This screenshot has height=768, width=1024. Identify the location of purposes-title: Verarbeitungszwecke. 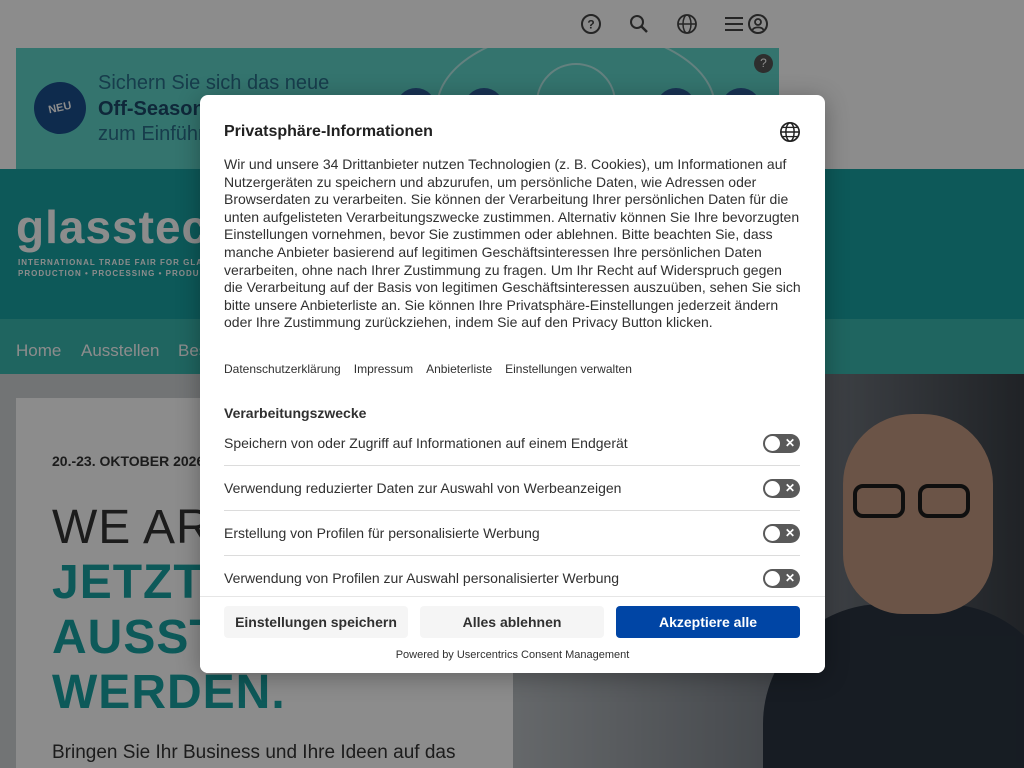
(295, 413).